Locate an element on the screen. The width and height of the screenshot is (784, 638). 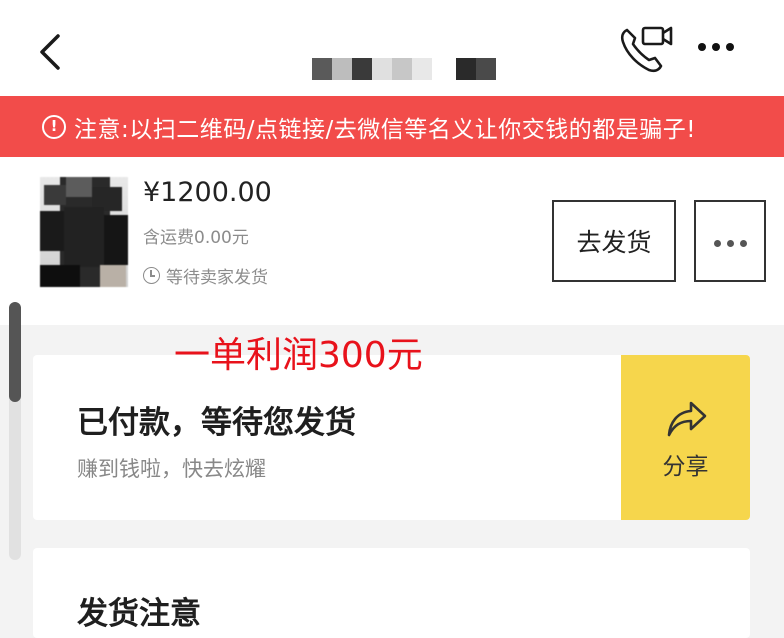
shipping-notice-card: 发货注意 is located at coordinates (391, 593).